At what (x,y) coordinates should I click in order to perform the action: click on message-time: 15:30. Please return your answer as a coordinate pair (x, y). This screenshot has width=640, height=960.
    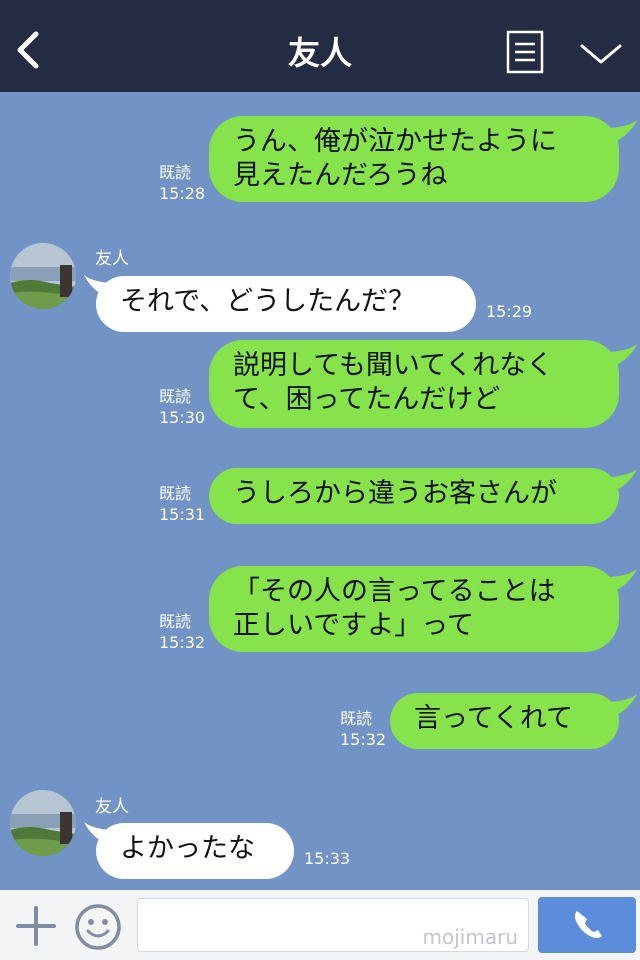
    Looking at the image, I should click on (182, 417).